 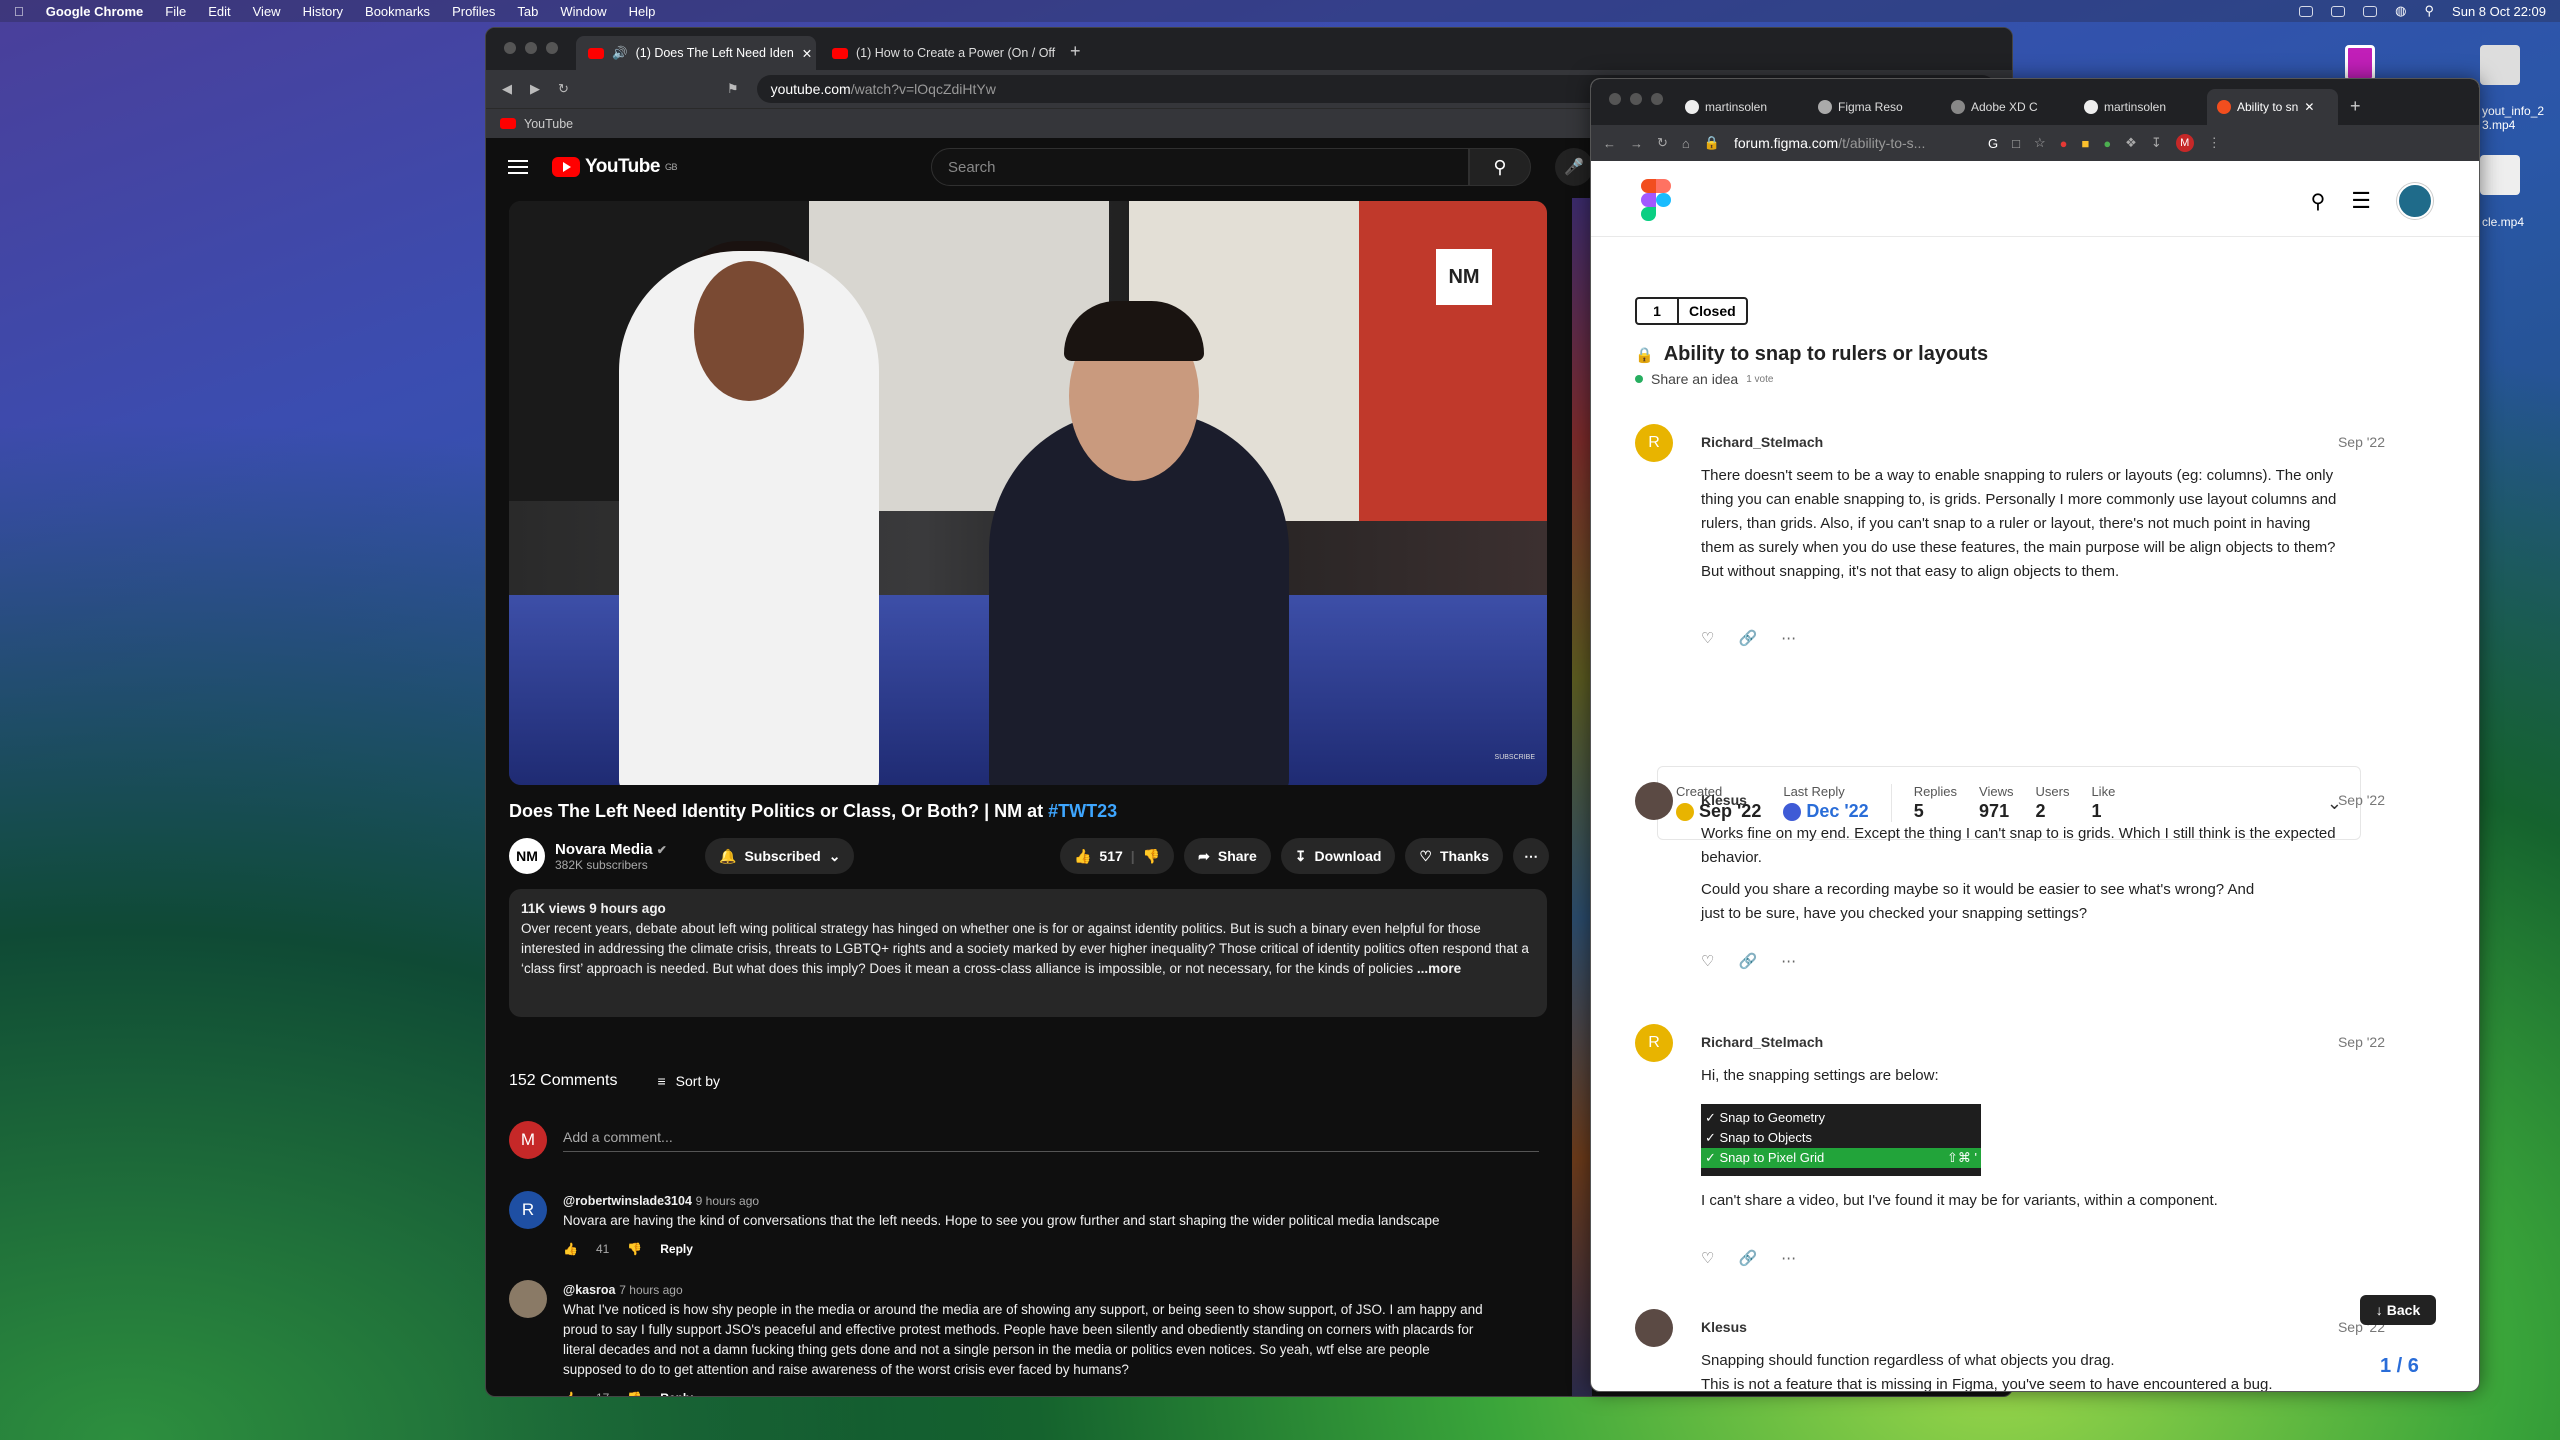 What do you see at coordinates (95, 11) in the screenshot?
I see `menubar-app-name: Google Chrome` at bounding box center [95, 11].